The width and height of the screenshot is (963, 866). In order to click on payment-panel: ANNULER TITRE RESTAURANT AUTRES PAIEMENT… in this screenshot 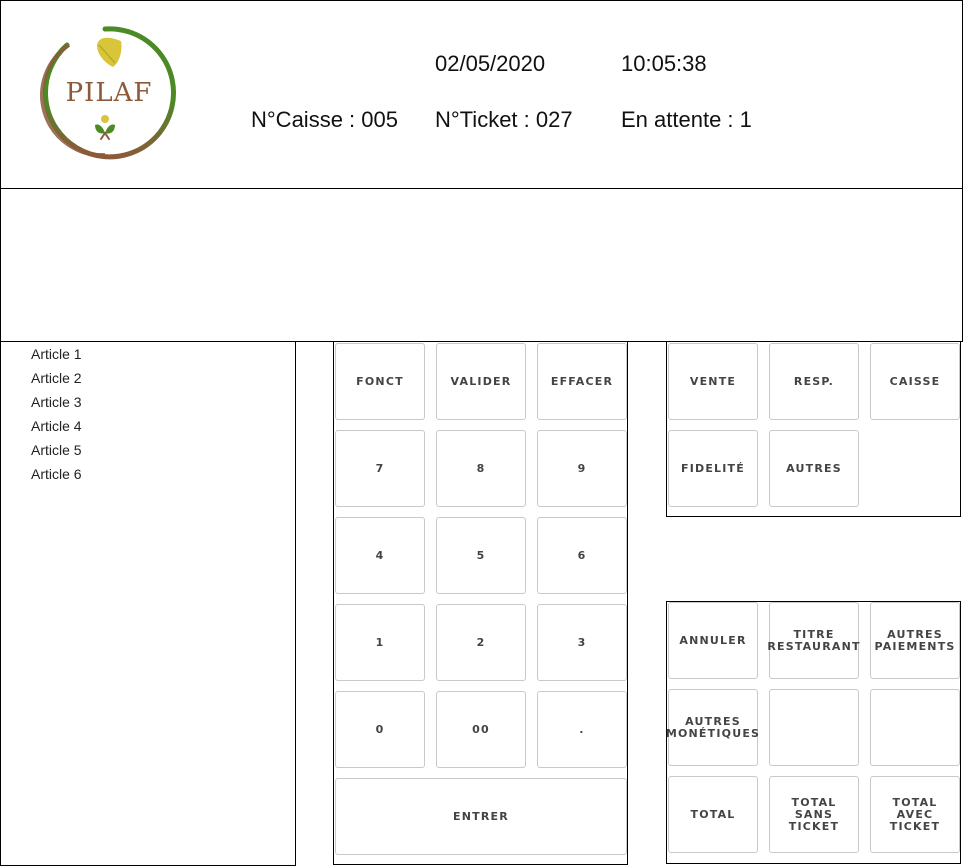, I will do `click(813, 732)`.